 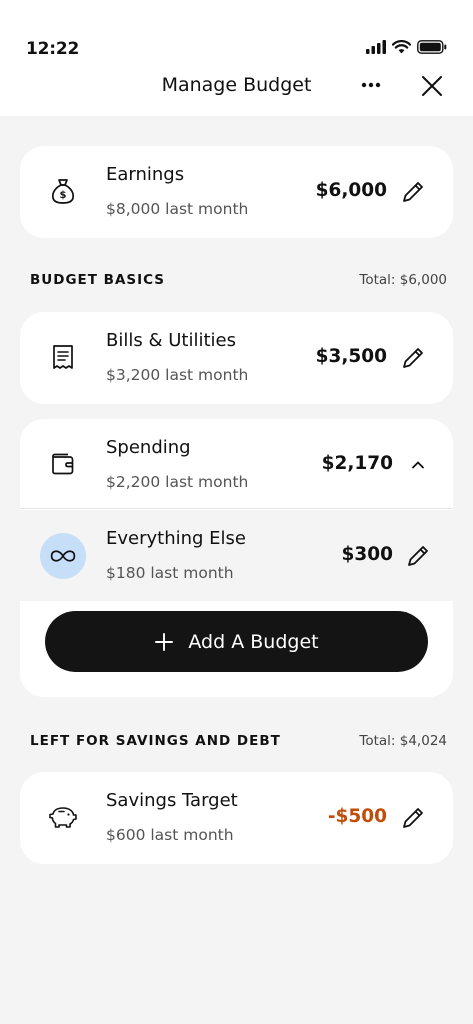 What do you see at coordinates (401, 47) in the screenshot?
I see `wifi-icon` at bounding box center [401, 47].